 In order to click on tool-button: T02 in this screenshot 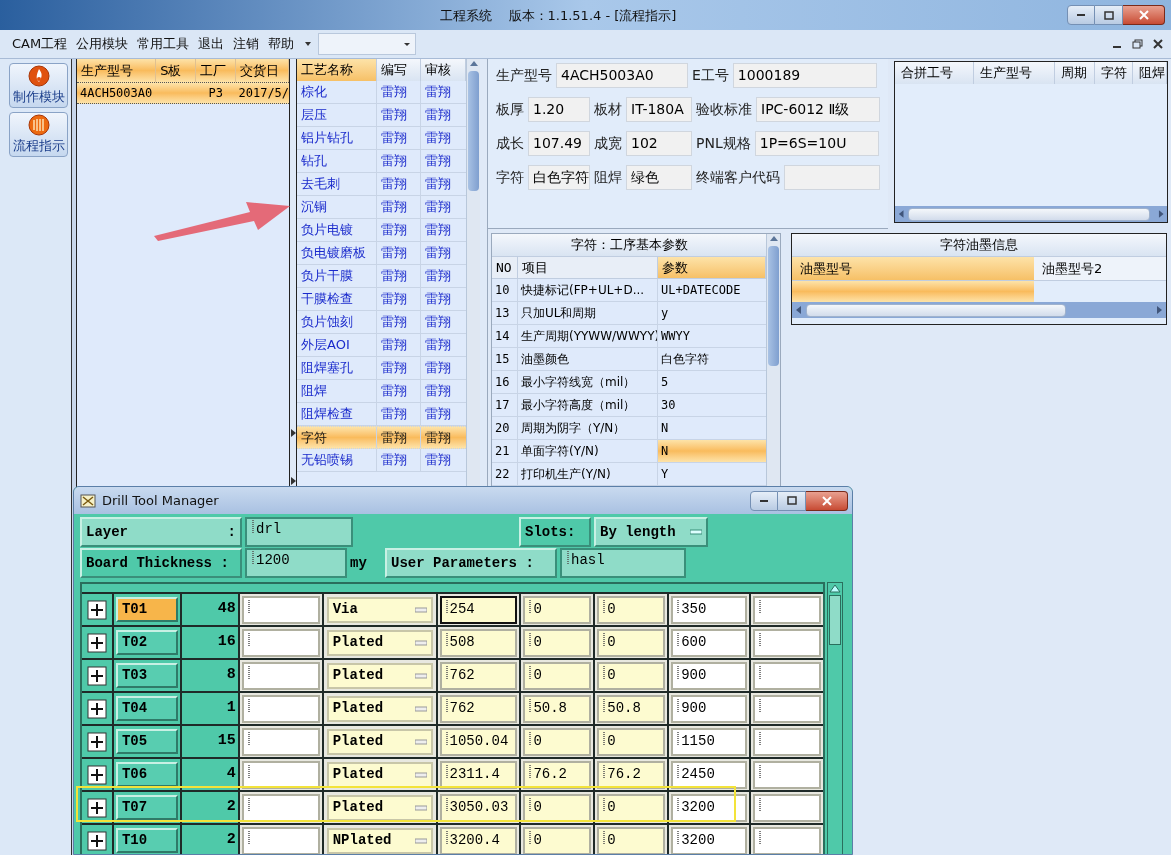, I will do `click(146, 642)`.